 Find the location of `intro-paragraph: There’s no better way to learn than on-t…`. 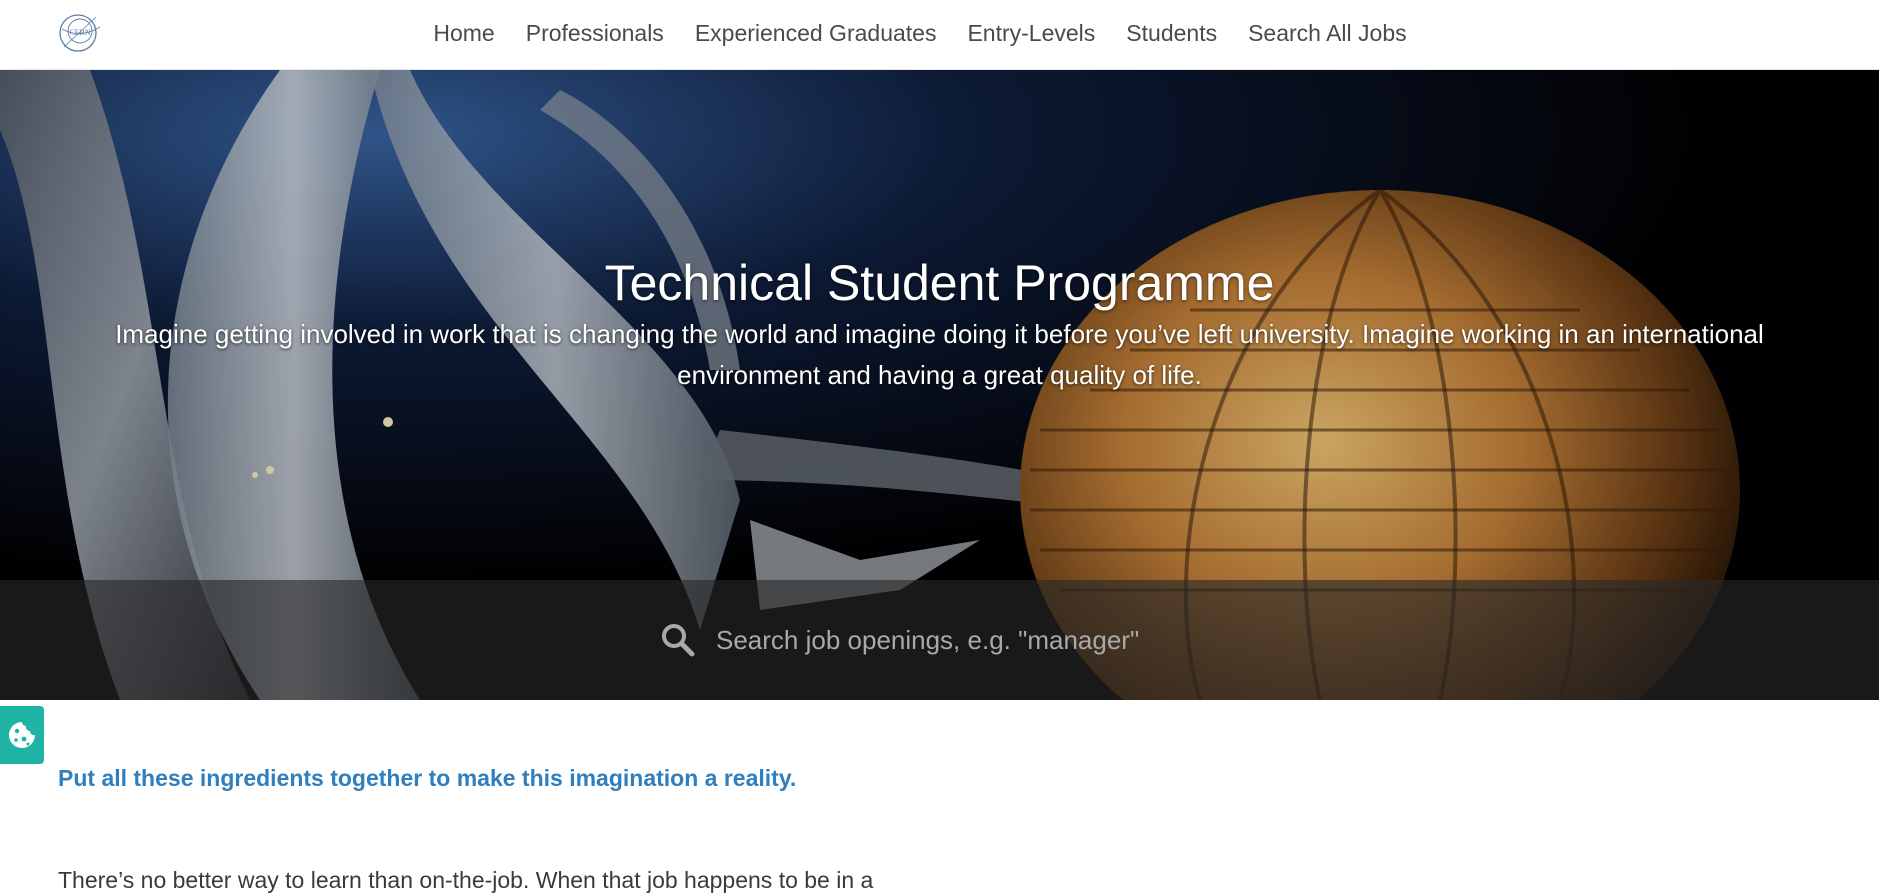

intro-paragraph: There’s no better way to learn than on-t… is located at coordinates (466, 880).